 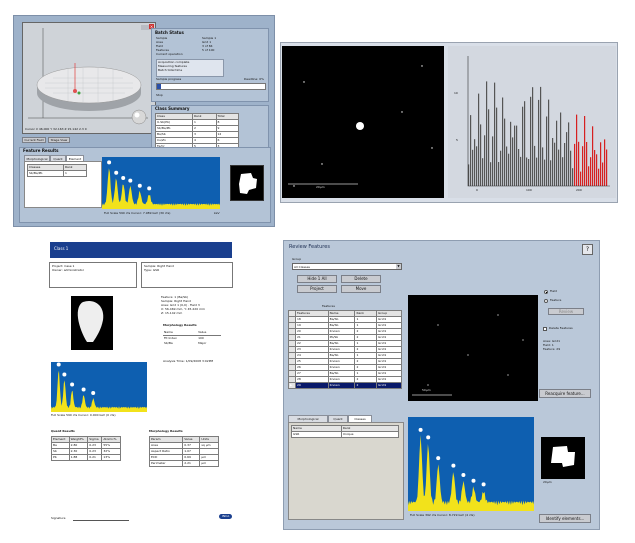 I want to click on spectrum-plot, so click(x=161, y=183).